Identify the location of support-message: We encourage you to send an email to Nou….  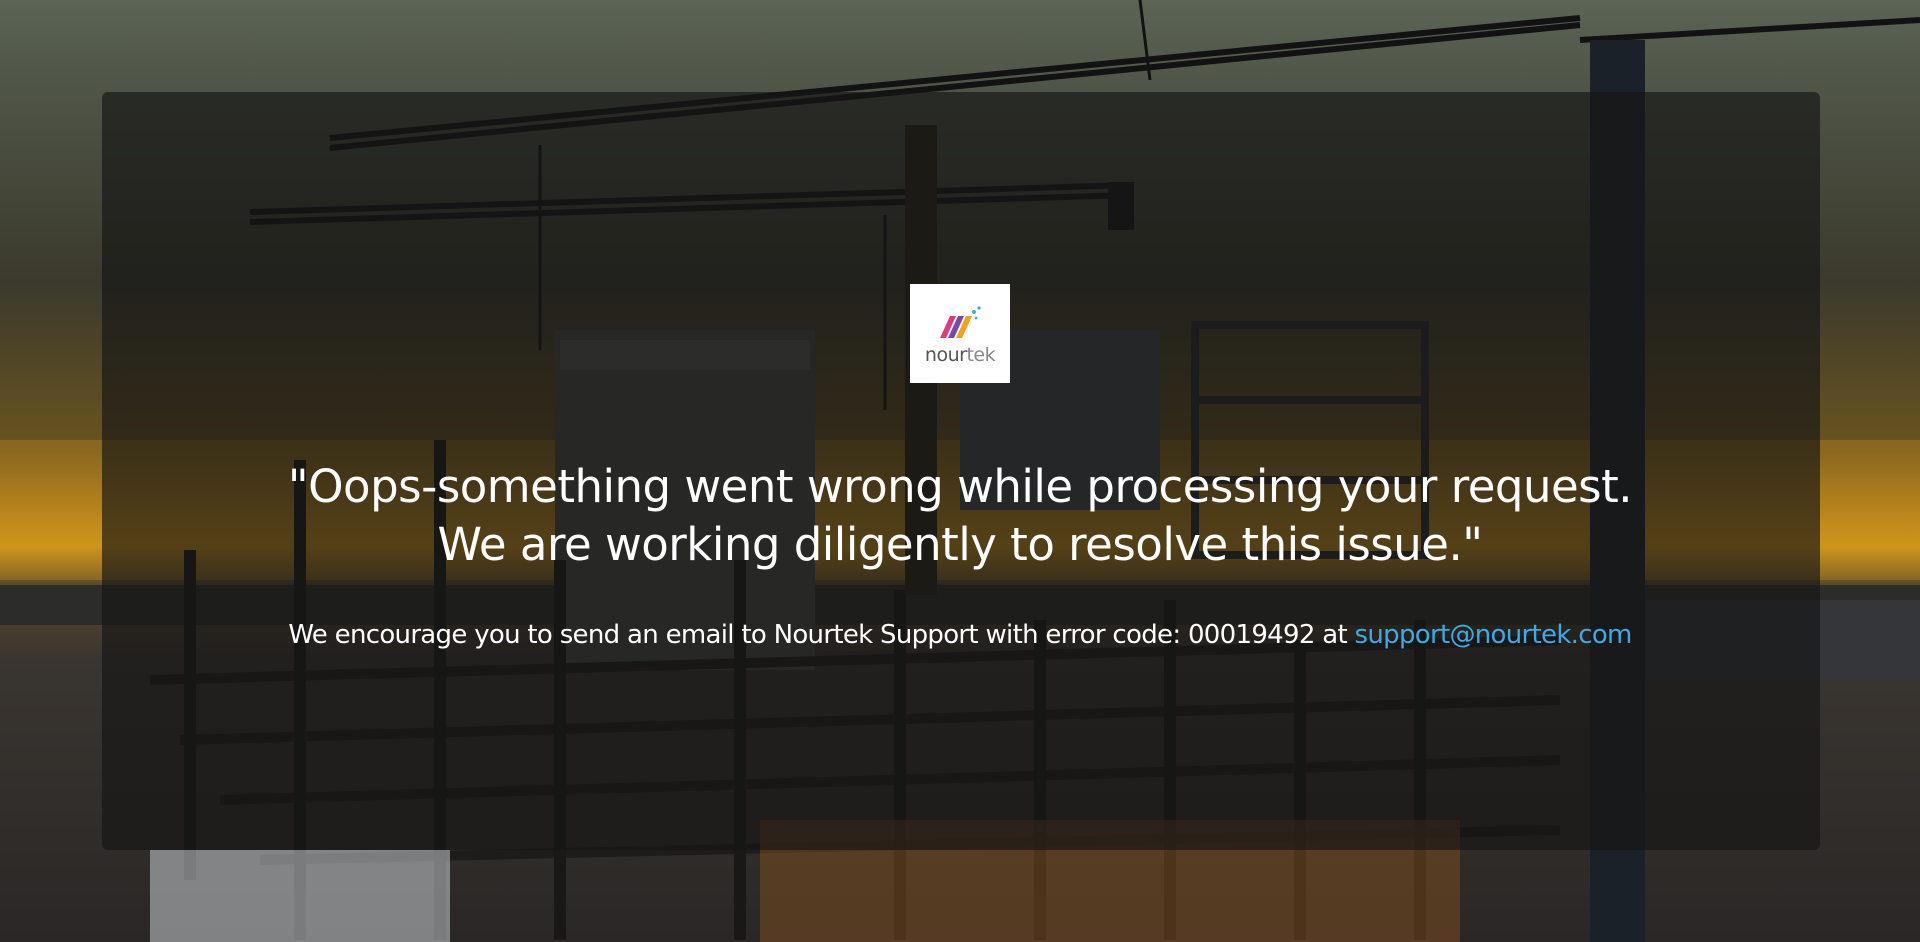
(960, 635).